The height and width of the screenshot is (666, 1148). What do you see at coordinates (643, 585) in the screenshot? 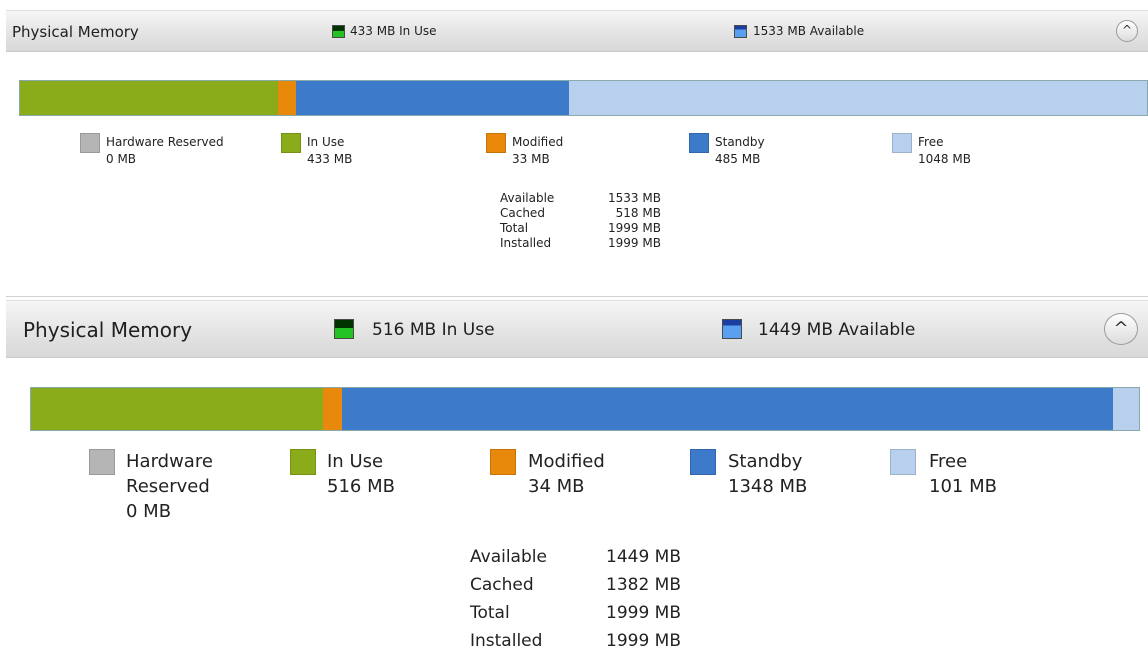
I see `stat-value: 1382 MB` at bounding box center [643, 585].